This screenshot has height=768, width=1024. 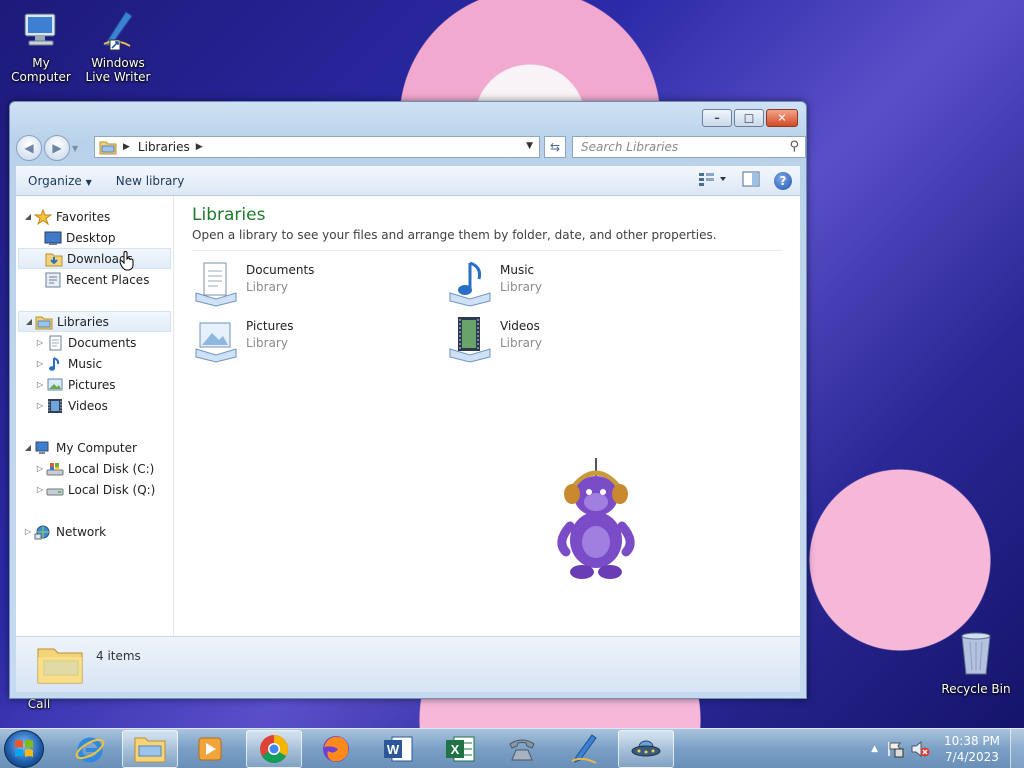 I want to click on search-icon: ⚲, so click(x=794, y=146).